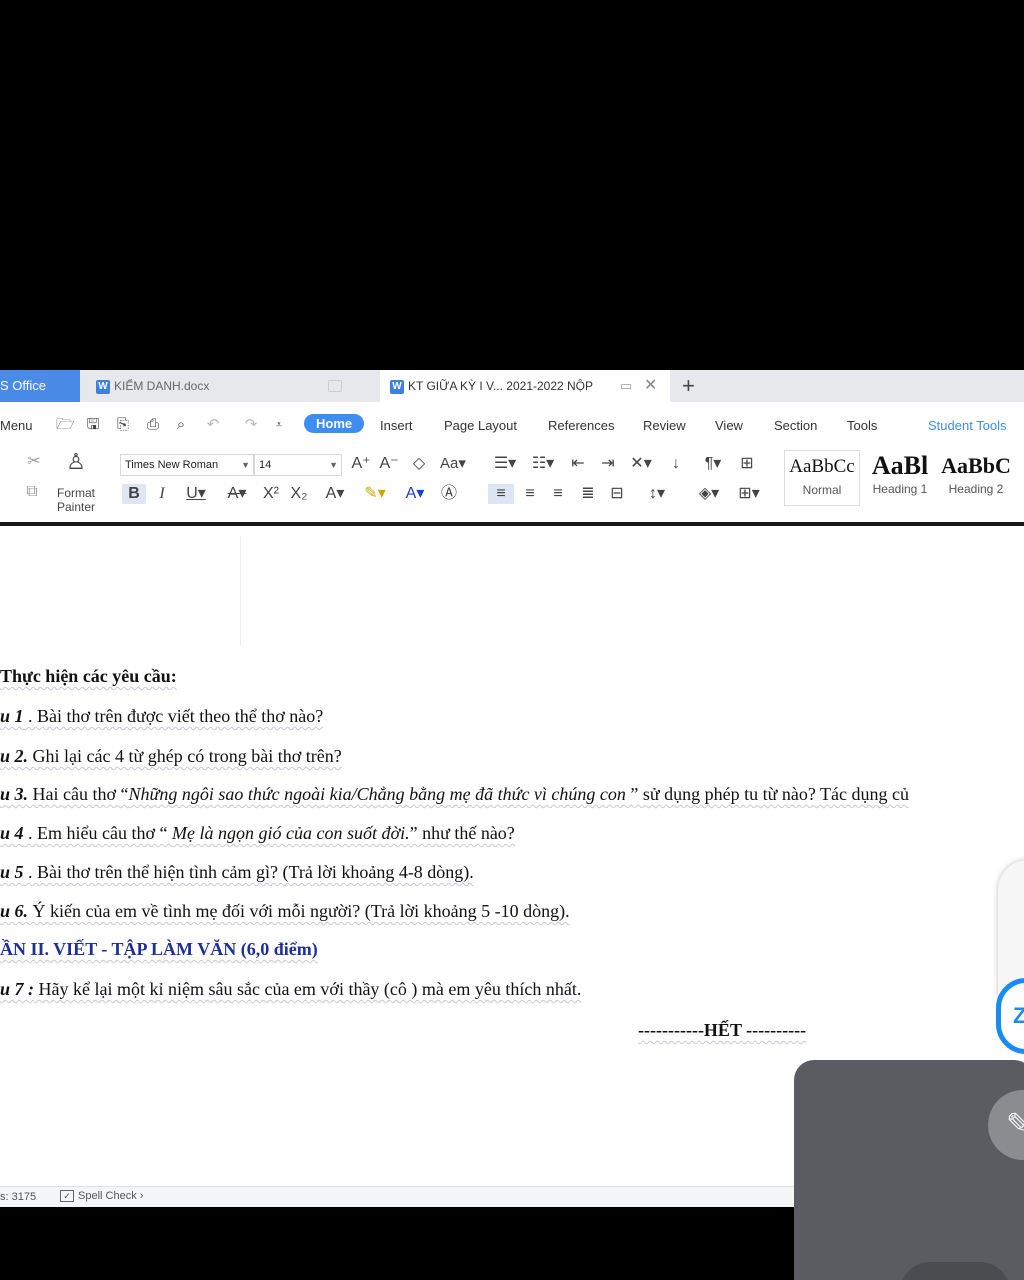  What do you see at coordinates (676, 464) in the screenshot?
I see `sort-icon: ↓` at bounding box center [676, 464].